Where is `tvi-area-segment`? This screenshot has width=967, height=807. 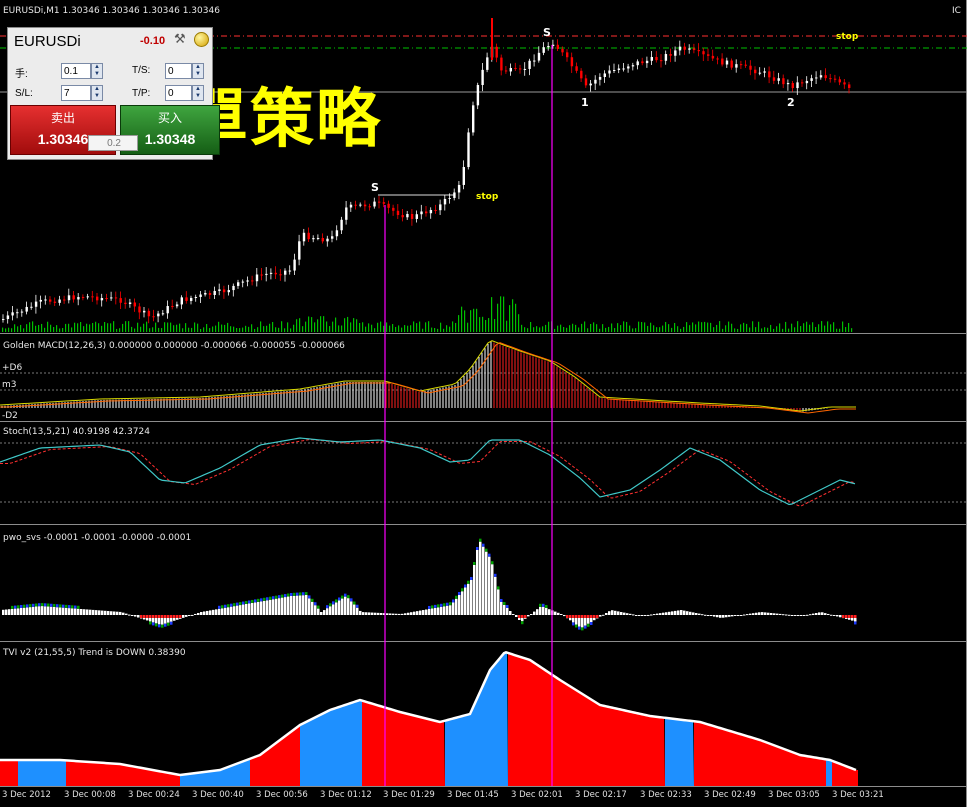
tvi-area-segment is located at coordinates (679, 751).